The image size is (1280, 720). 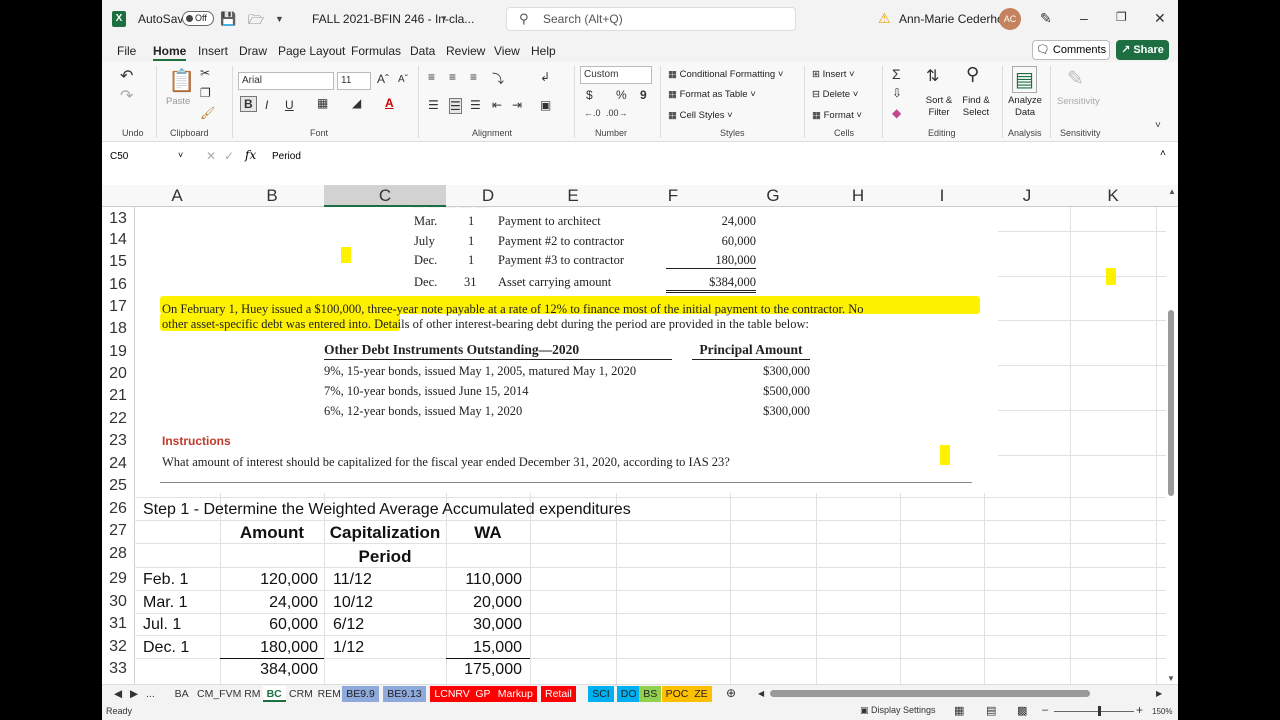 I want to click on row-header: 18, so click(x=118, y=329).